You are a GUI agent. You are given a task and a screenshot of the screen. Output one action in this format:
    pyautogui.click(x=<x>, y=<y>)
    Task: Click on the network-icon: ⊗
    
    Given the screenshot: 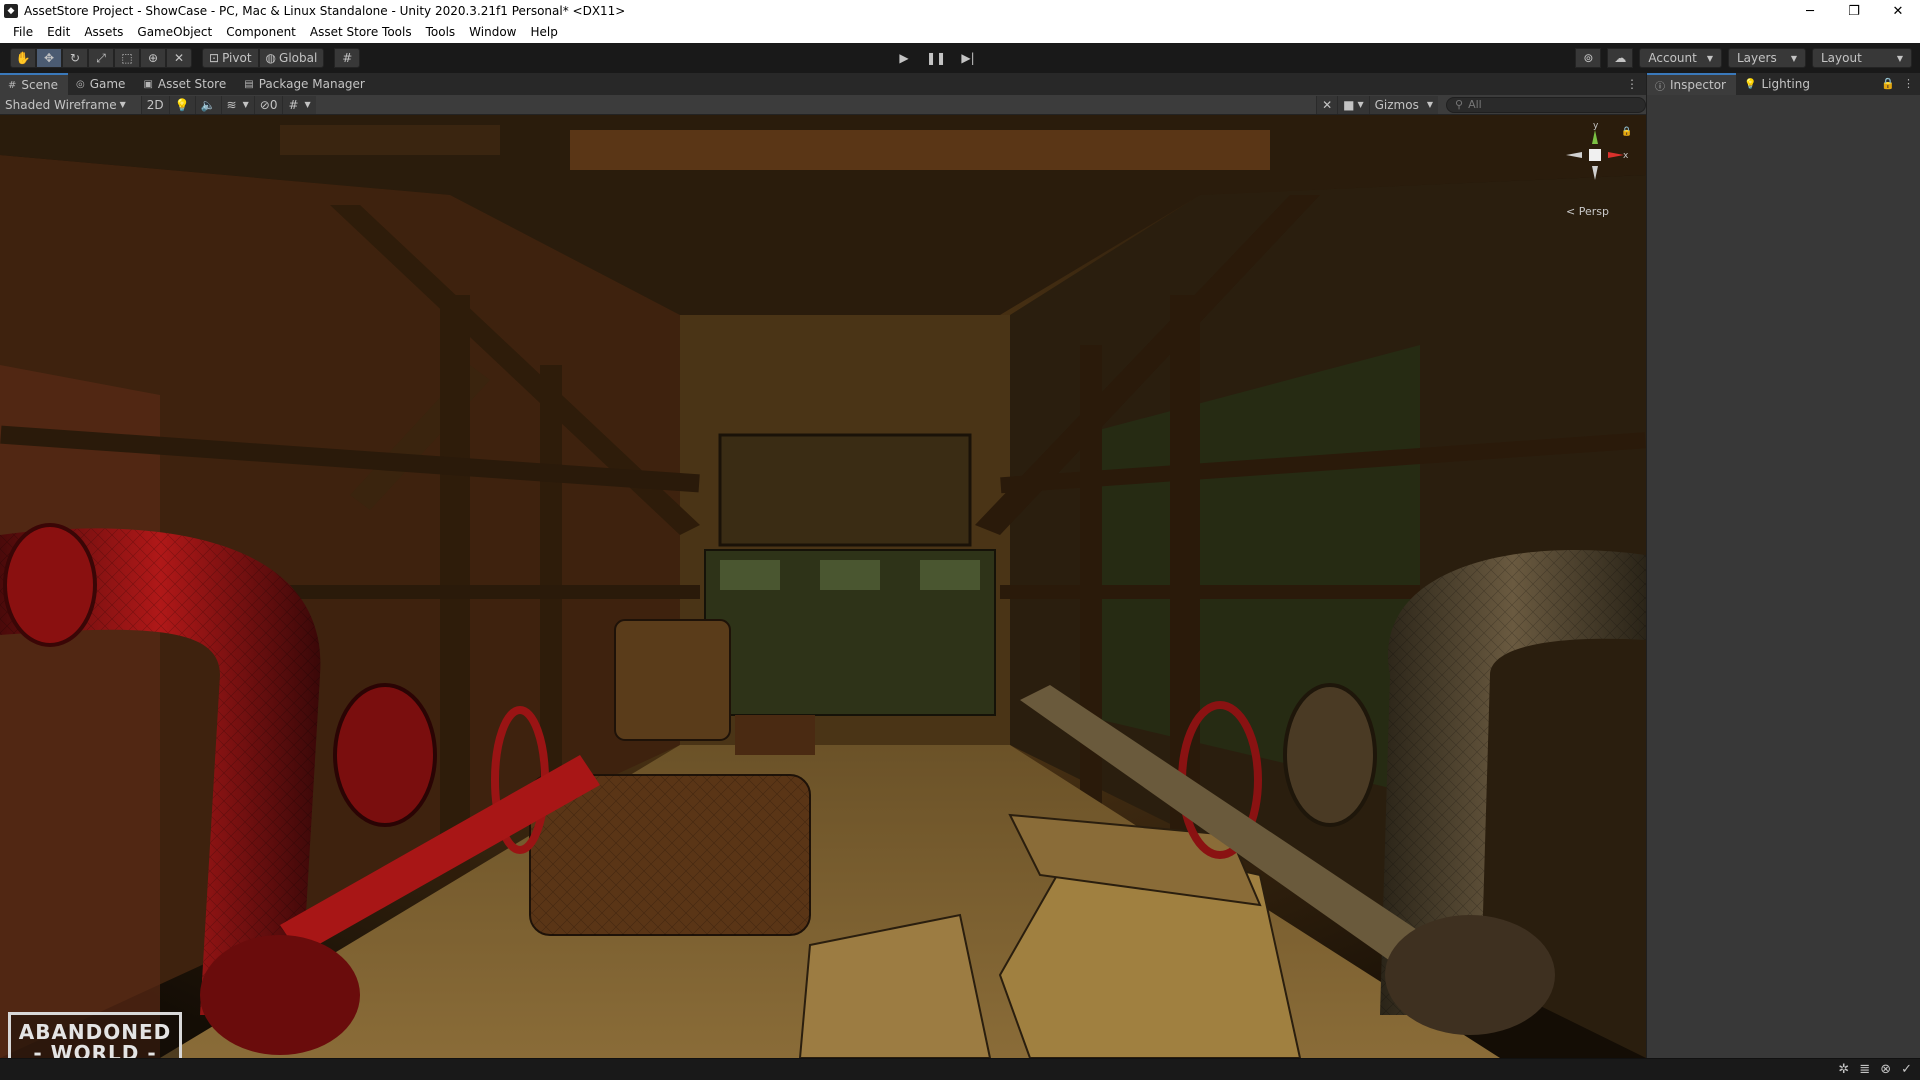 What is the action you would take?
    pyautogui.click(x=1885, y=1069)
    